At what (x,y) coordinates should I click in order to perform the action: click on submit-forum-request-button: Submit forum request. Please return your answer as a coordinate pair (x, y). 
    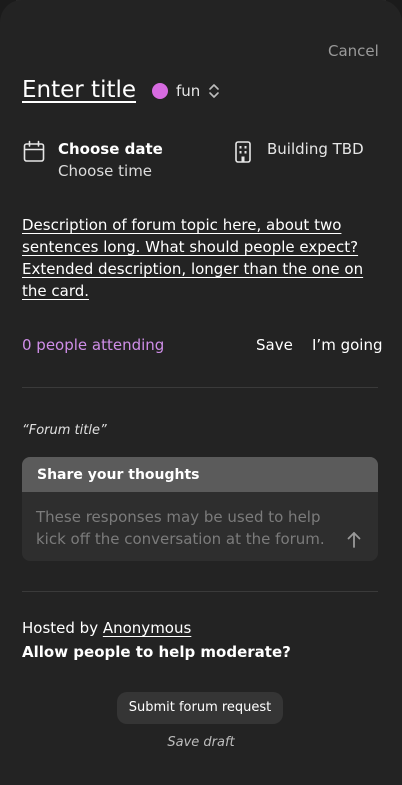
    Looking at the image, I should click on (200, 708).